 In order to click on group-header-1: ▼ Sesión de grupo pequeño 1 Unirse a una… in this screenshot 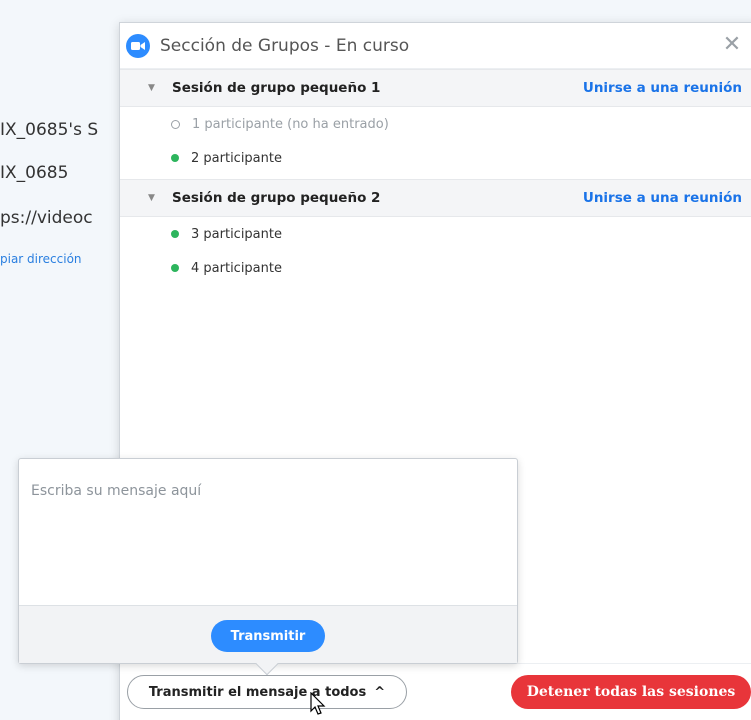, I will do `click(435, 88)`.